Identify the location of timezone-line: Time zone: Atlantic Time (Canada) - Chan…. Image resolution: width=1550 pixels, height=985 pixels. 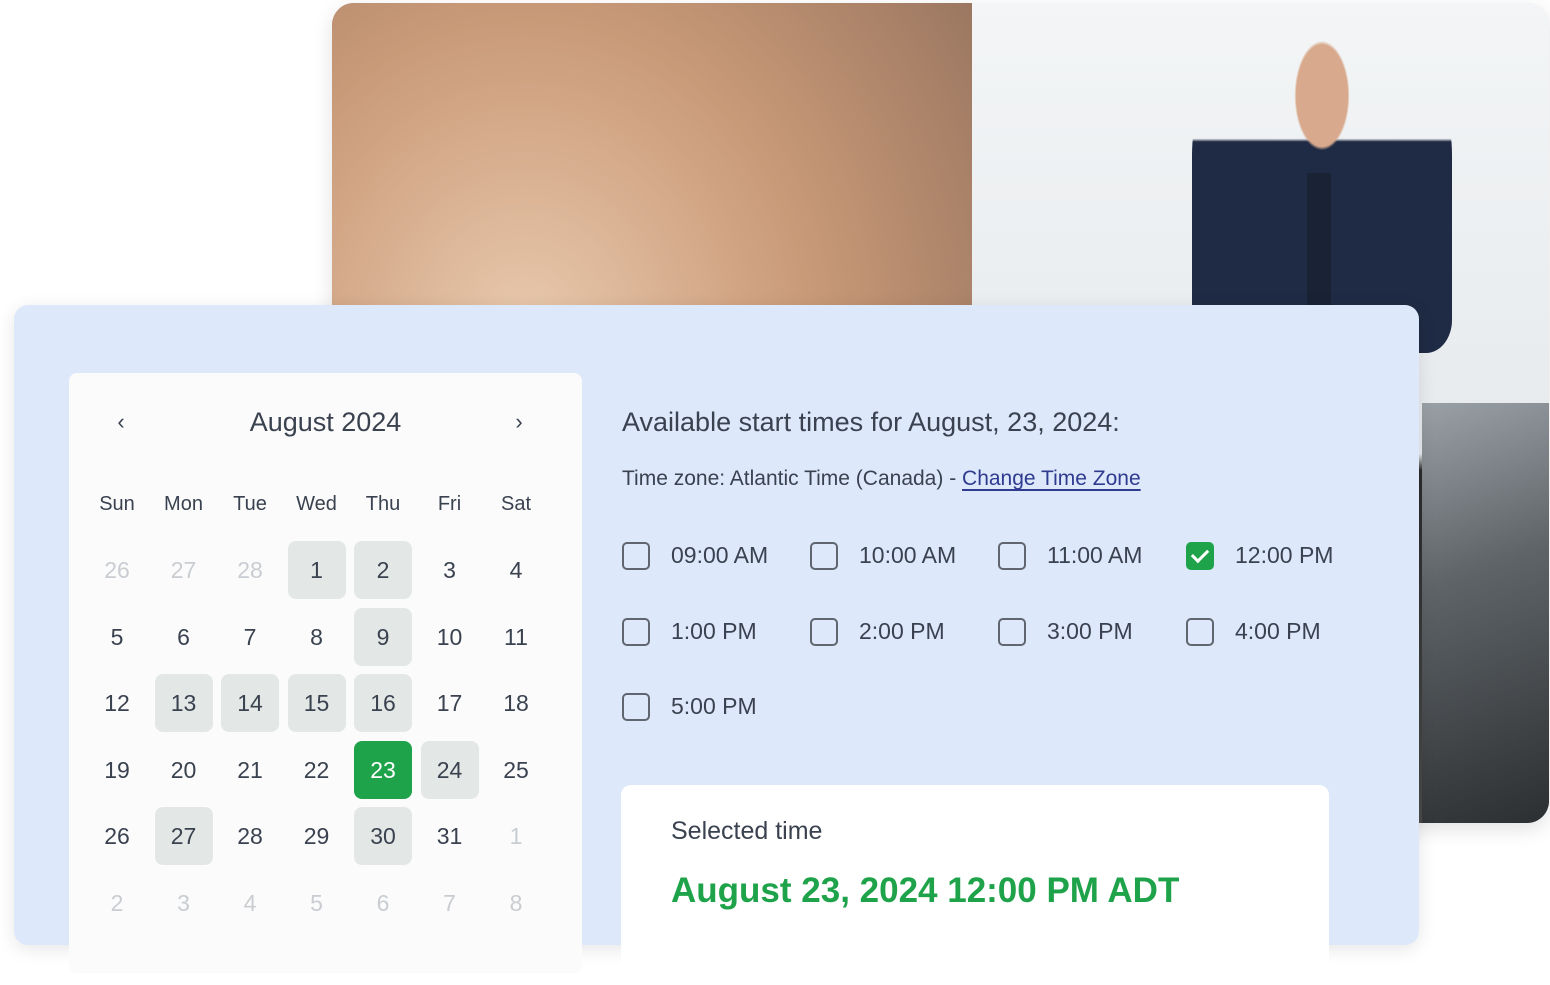
(881, 479).